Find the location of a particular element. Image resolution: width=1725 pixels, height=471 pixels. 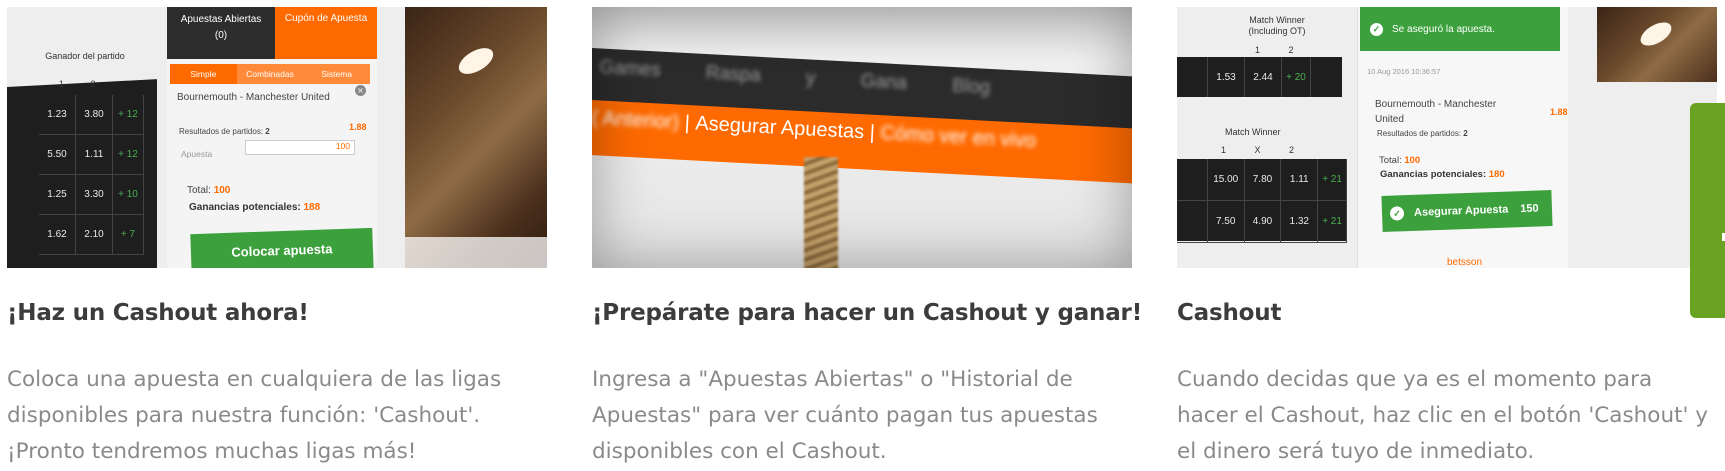

subtab-simple: Simple is located at coordinates (203, 74).